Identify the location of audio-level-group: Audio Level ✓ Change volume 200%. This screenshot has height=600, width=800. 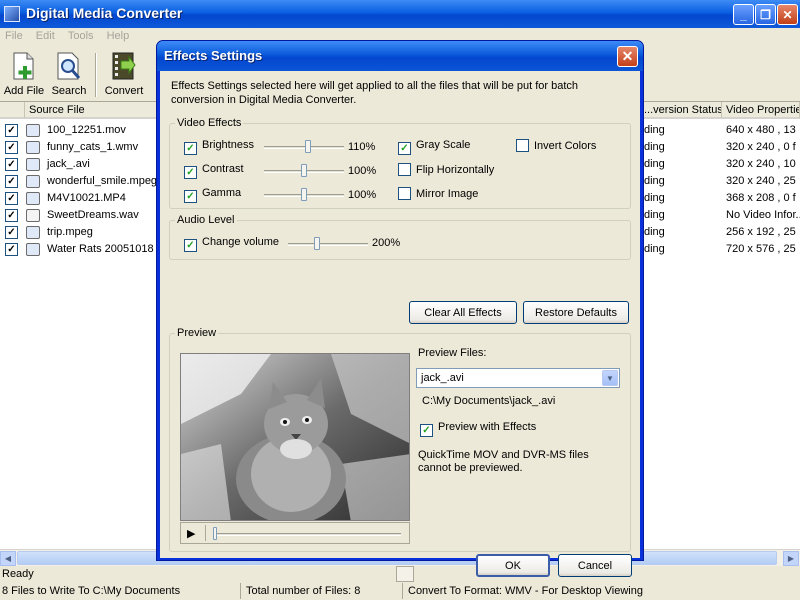
(400, 237).